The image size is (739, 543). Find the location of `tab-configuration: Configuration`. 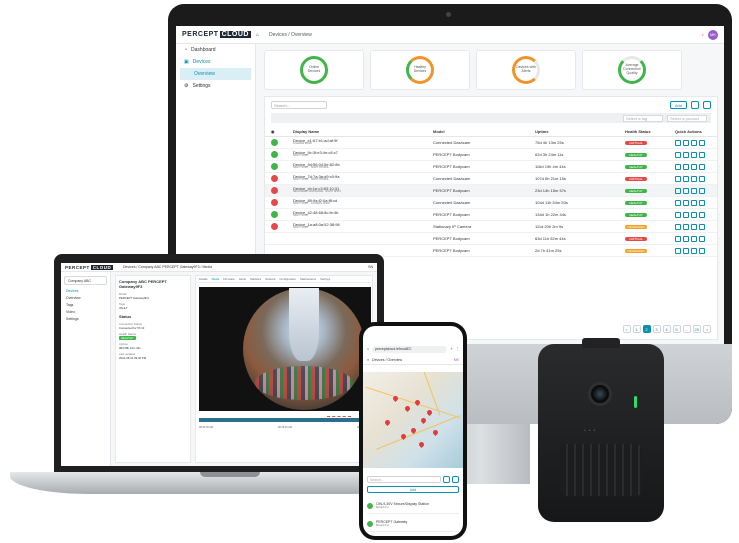

tab-configuration: Configuration is located at coordinates (287, 279).